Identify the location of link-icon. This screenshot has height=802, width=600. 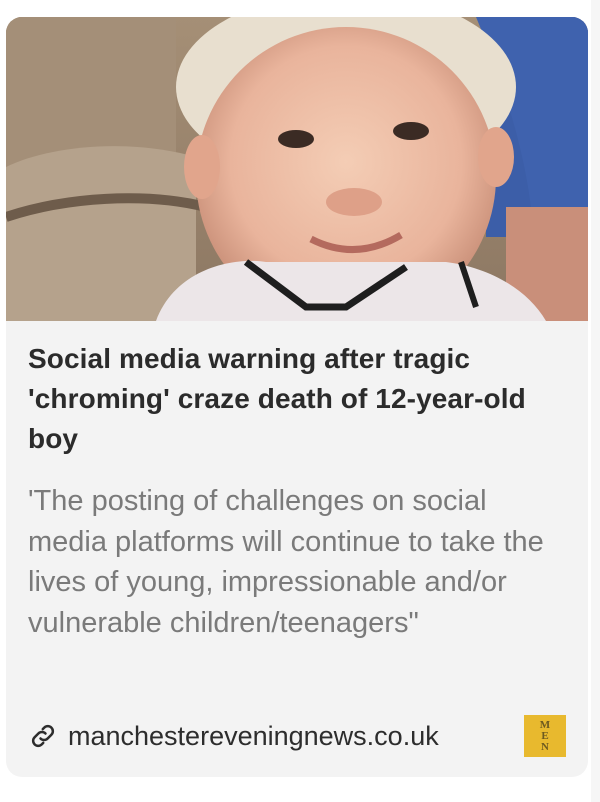
(43, 736).